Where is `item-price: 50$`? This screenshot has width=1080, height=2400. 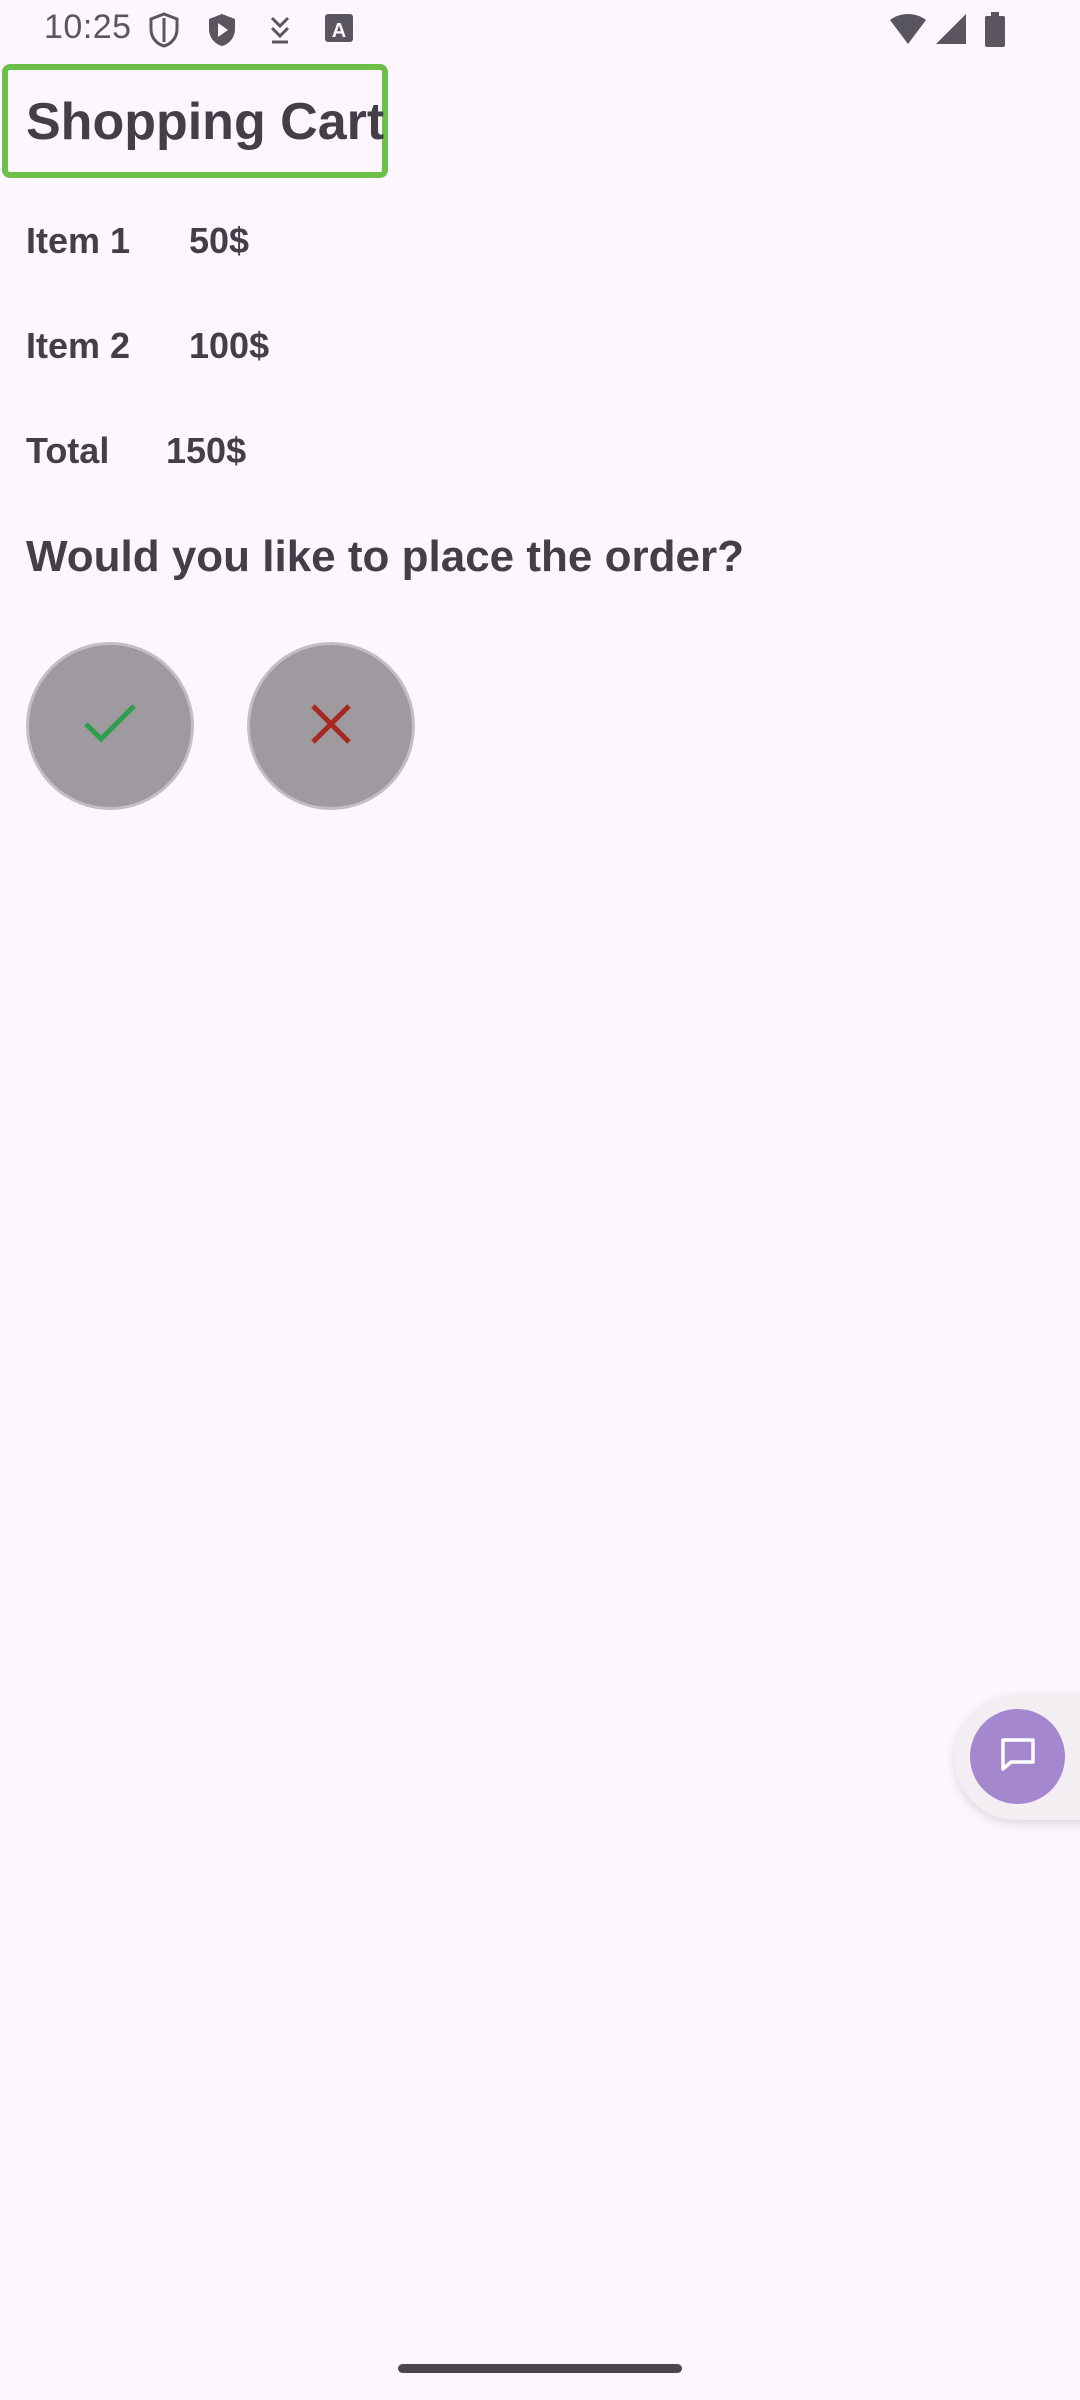
item-price: 50$ is located at coordinates (219, 240).